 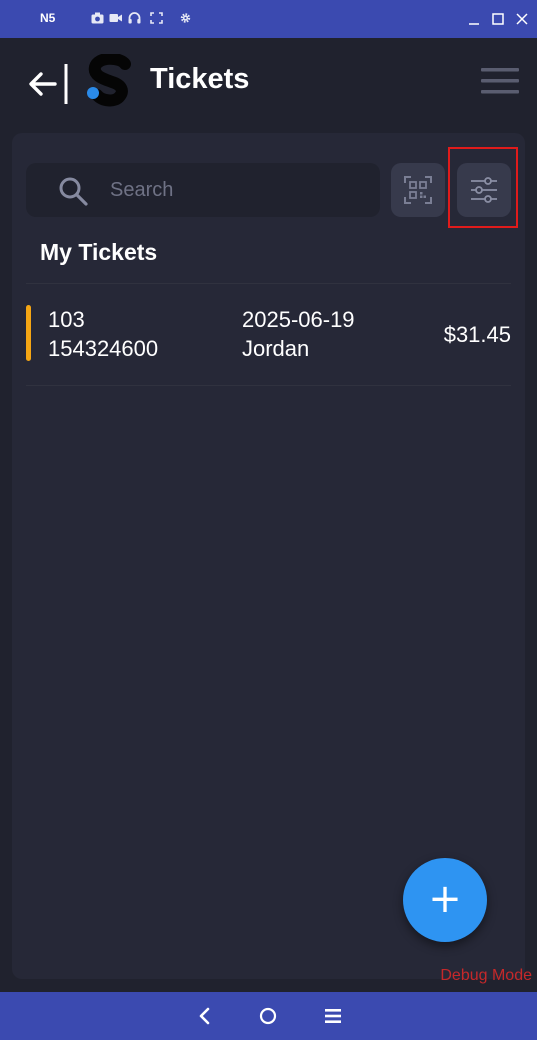 I want to click on add-ticket-button: +, so click(x=445, y=900).